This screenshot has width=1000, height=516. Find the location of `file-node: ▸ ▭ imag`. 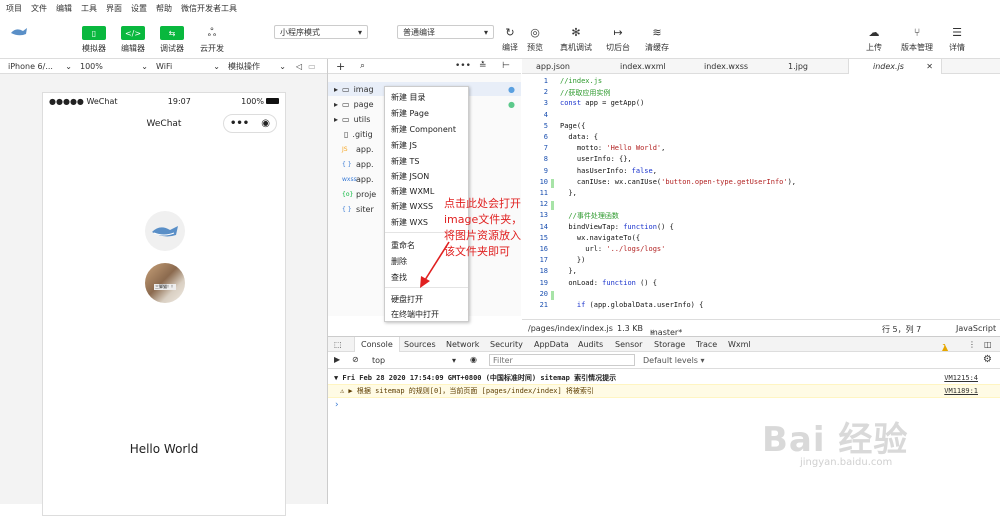

file-node: ▸ ▭ imag is located at coordinates (354, 89).